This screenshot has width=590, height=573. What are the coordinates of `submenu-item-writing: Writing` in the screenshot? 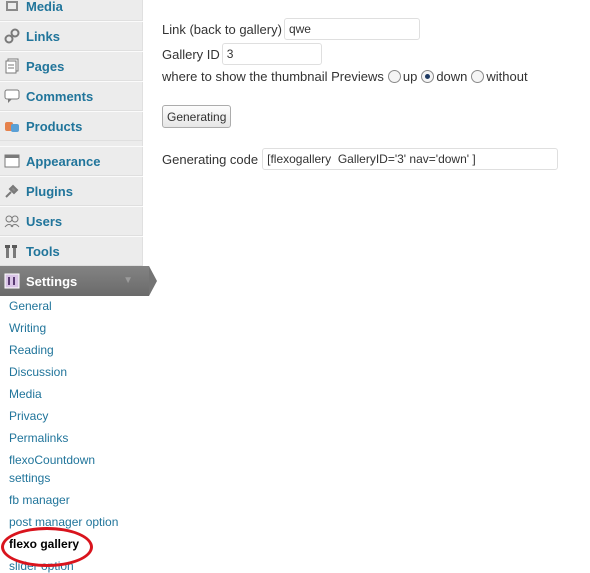 It's located at (27, 328).